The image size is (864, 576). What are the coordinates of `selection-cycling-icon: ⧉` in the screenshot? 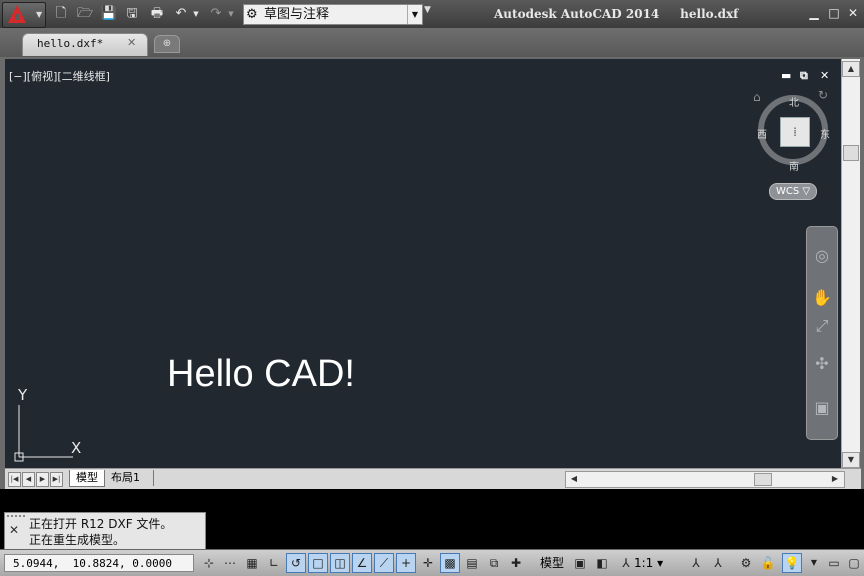 It's located at (494, 563).